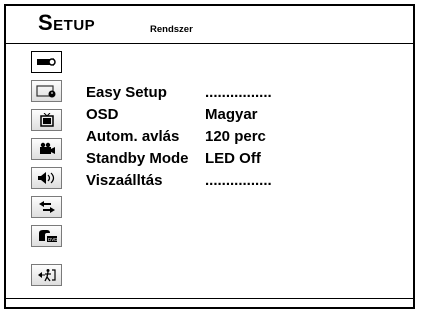 This screenshot has height=315, width=421. Describe the element at coordinates (231, 114) in the screenshot. I see `menu-value: Magyar` at that location.